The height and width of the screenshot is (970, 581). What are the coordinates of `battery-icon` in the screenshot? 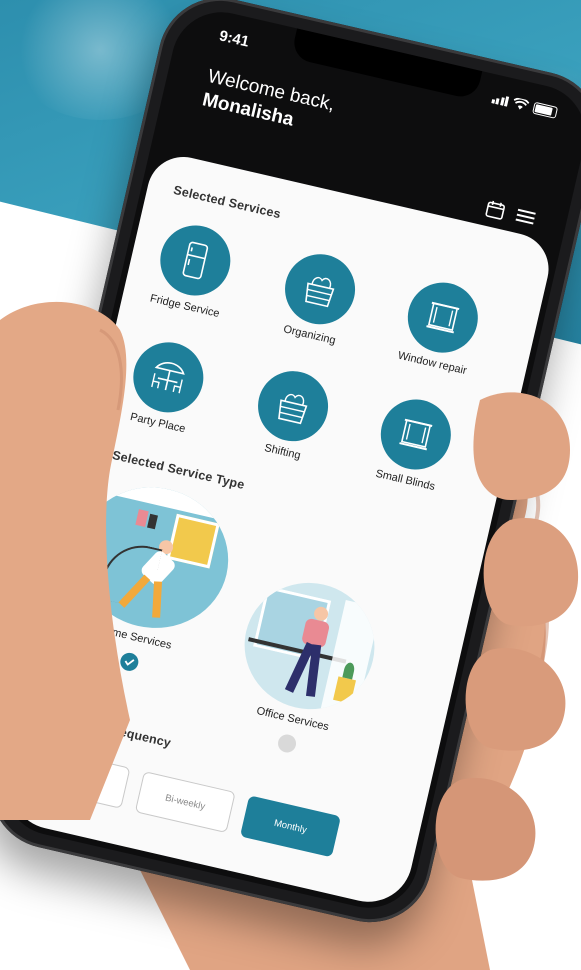 It's located at (545, 110).